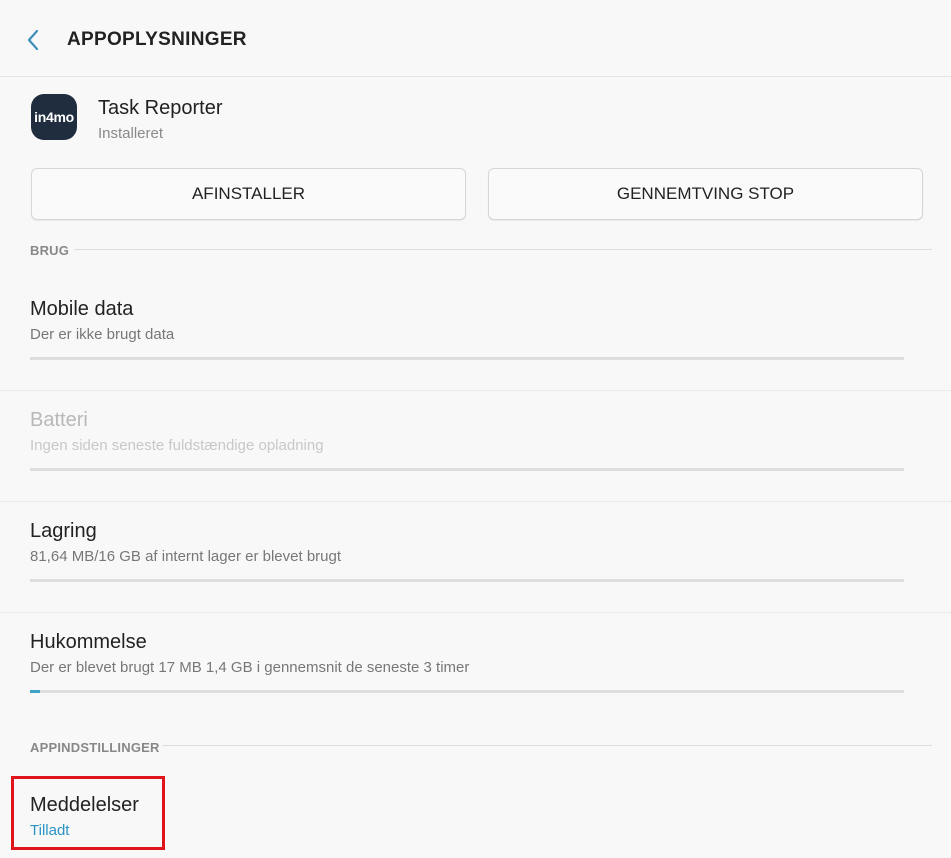 The image size is (951, 858). Describe the element at coordinates (160, 108) in the screenshot. I see `app-name: Task Reporter` at that location.